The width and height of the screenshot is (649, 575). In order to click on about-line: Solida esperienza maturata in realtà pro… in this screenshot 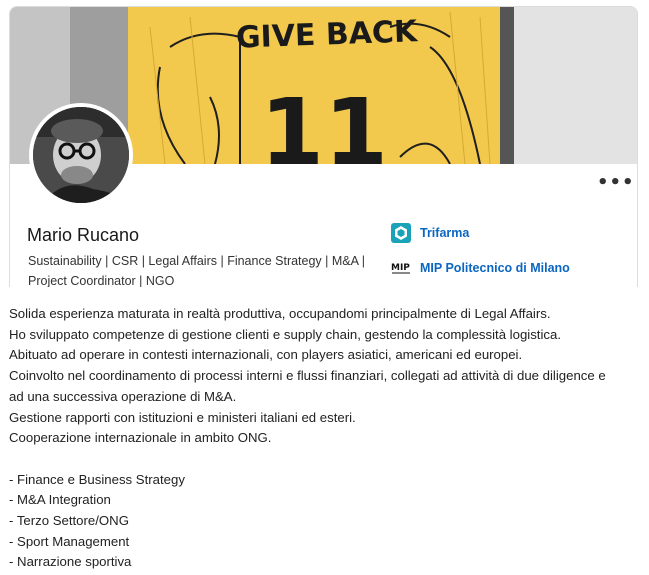, I will do `click(280, 313)`.